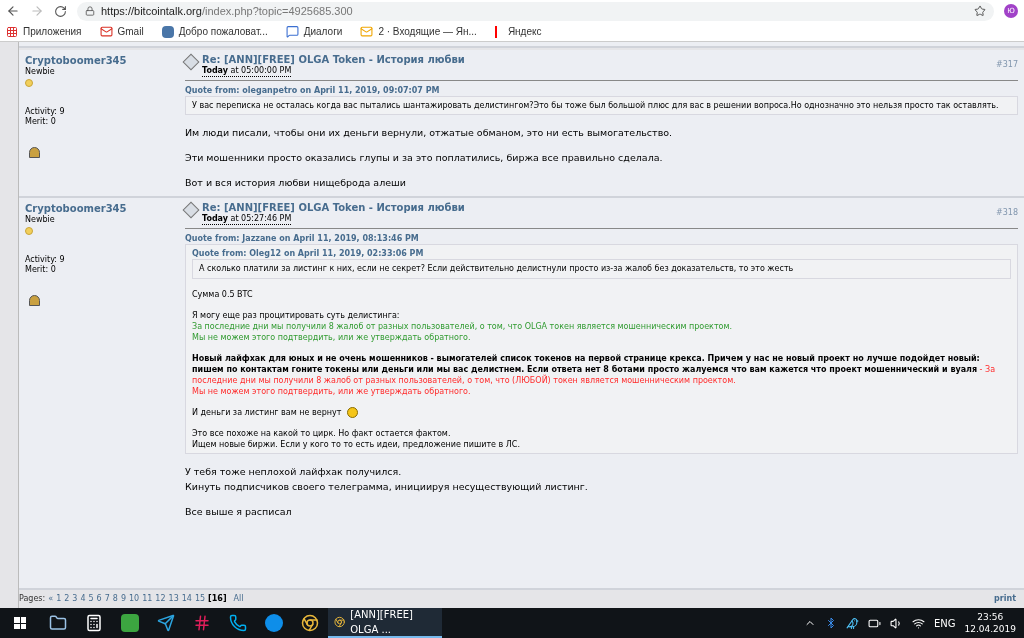  What do you see at coordinates (601, 90) in the screenshot?
I see `quote-header-link: Quote from: oleganpetro on April 11, 2019, 09:07:07 PM` at bounding box center [601, 90].